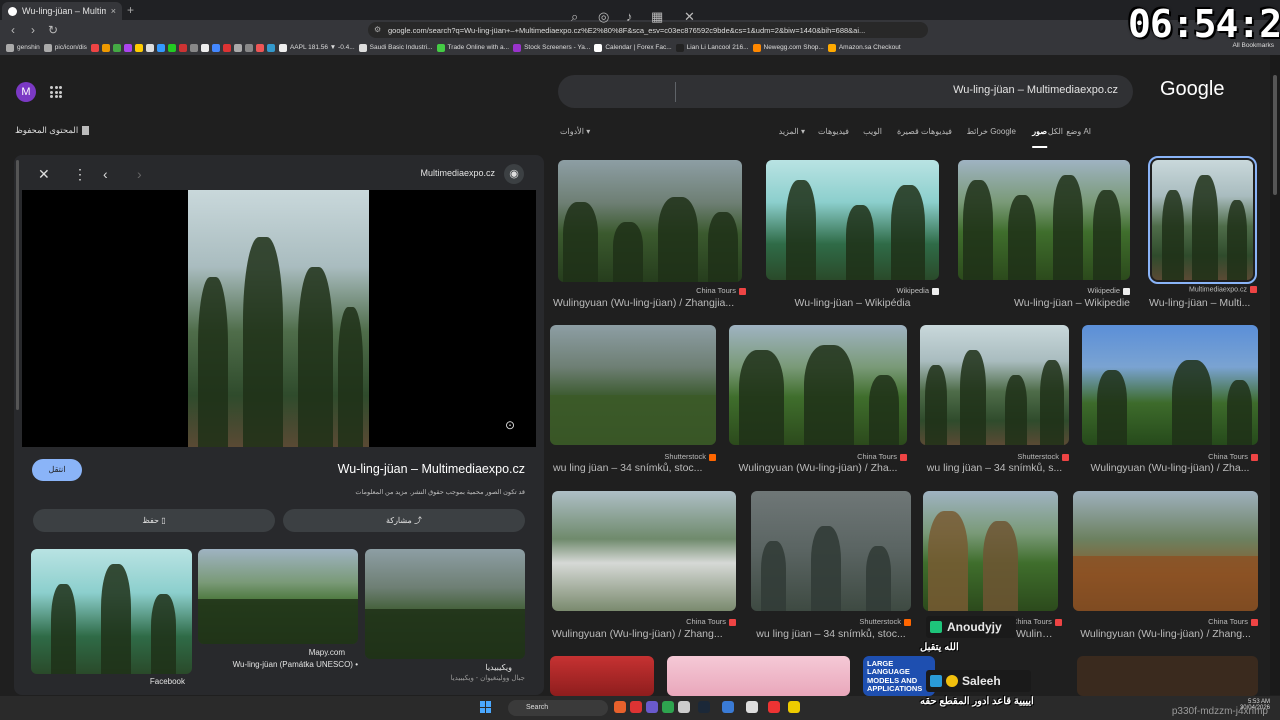 The image size is (1280, 720). Describe the element at coordinates (1202, 220) in the screenshot. I see `result-image-selected` at that location.